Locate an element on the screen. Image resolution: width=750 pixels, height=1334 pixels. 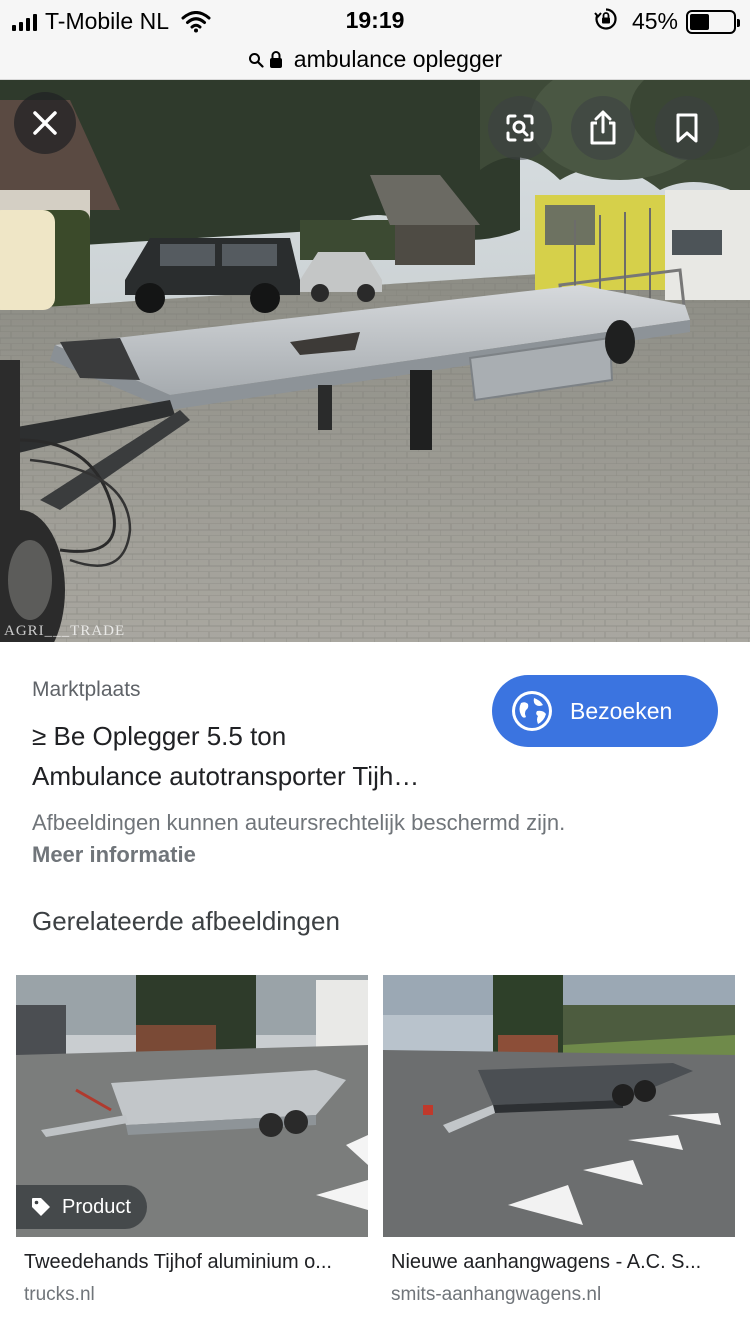
visit-button: Bezoeken is located at coordinates (605, 711).